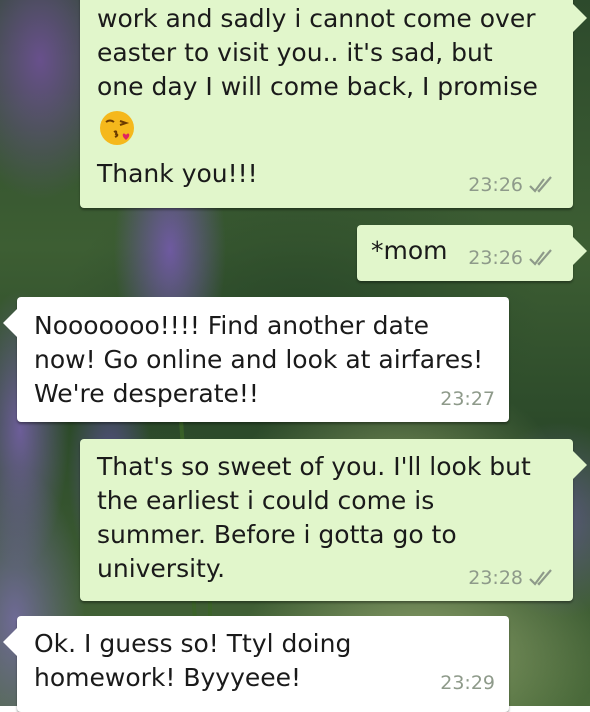 The image size is (590, 712). I want to click on message-time: 23:29, so click(467, 683).